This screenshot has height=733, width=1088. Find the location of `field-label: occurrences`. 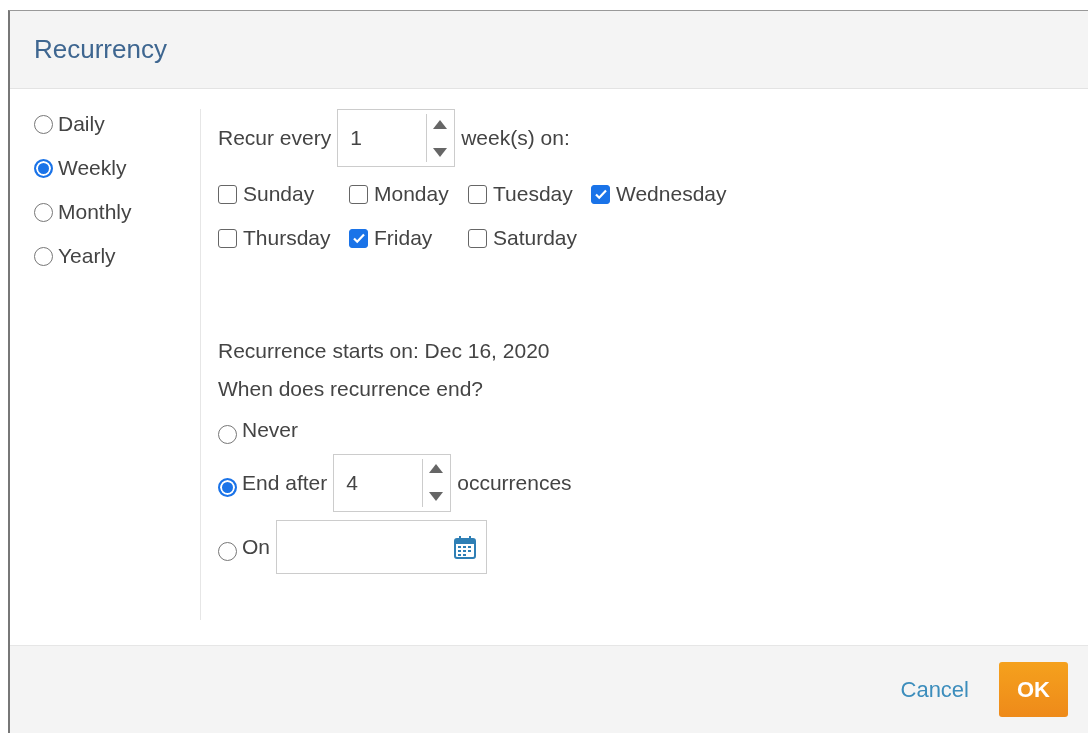

field-label: occurrences is located at coordinates (514, 482).